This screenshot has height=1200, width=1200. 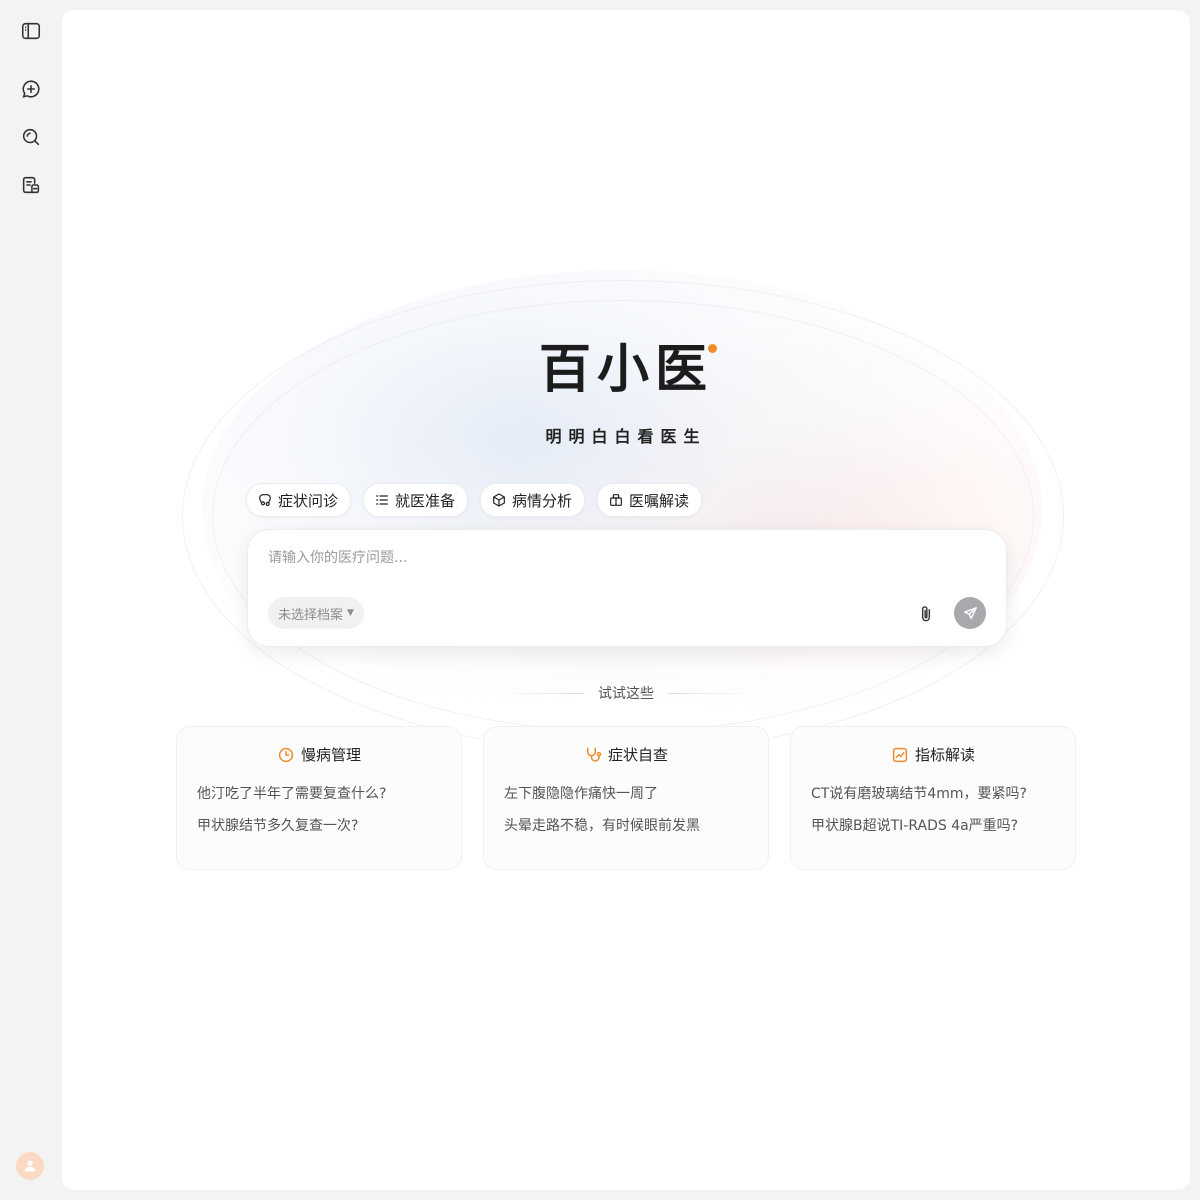 I want to click on sidebar-toggle-icon, so click(x=31, y=31).